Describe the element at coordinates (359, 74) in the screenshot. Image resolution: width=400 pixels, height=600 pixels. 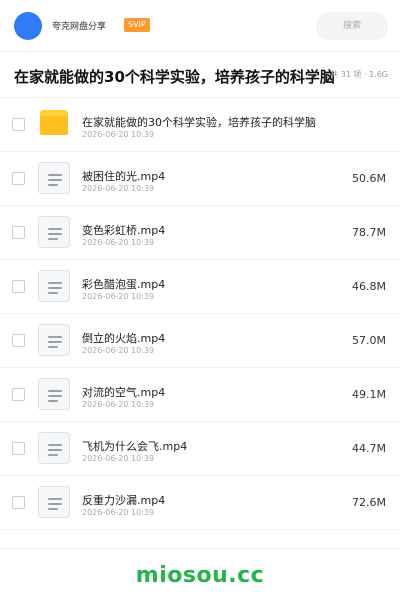
I see `item-count-info: 共 31 项 · 1.6G` at that location.